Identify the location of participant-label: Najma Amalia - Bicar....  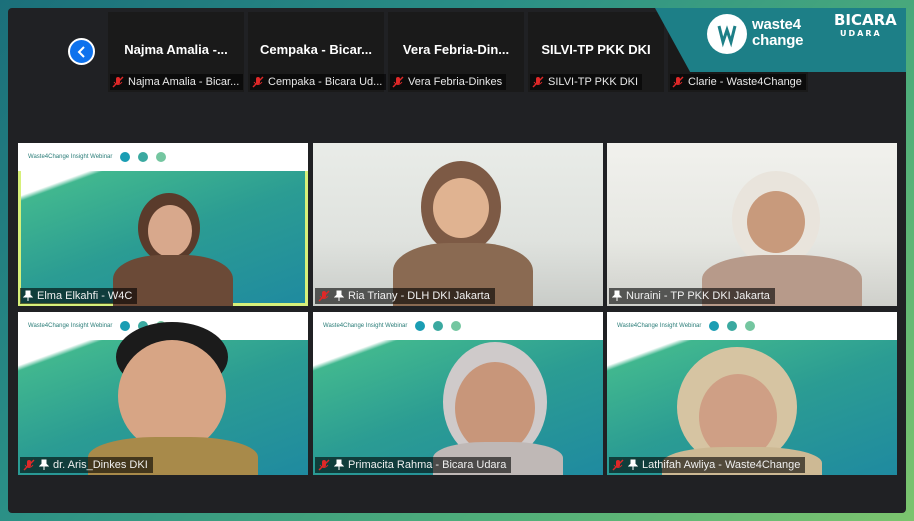
(177, 82).